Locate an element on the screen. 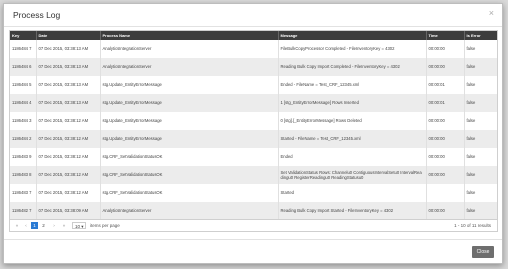 This screenshot has height=269, width=508. results-info: 1 - 10 of 11 results is located at coordinates (472, 225).